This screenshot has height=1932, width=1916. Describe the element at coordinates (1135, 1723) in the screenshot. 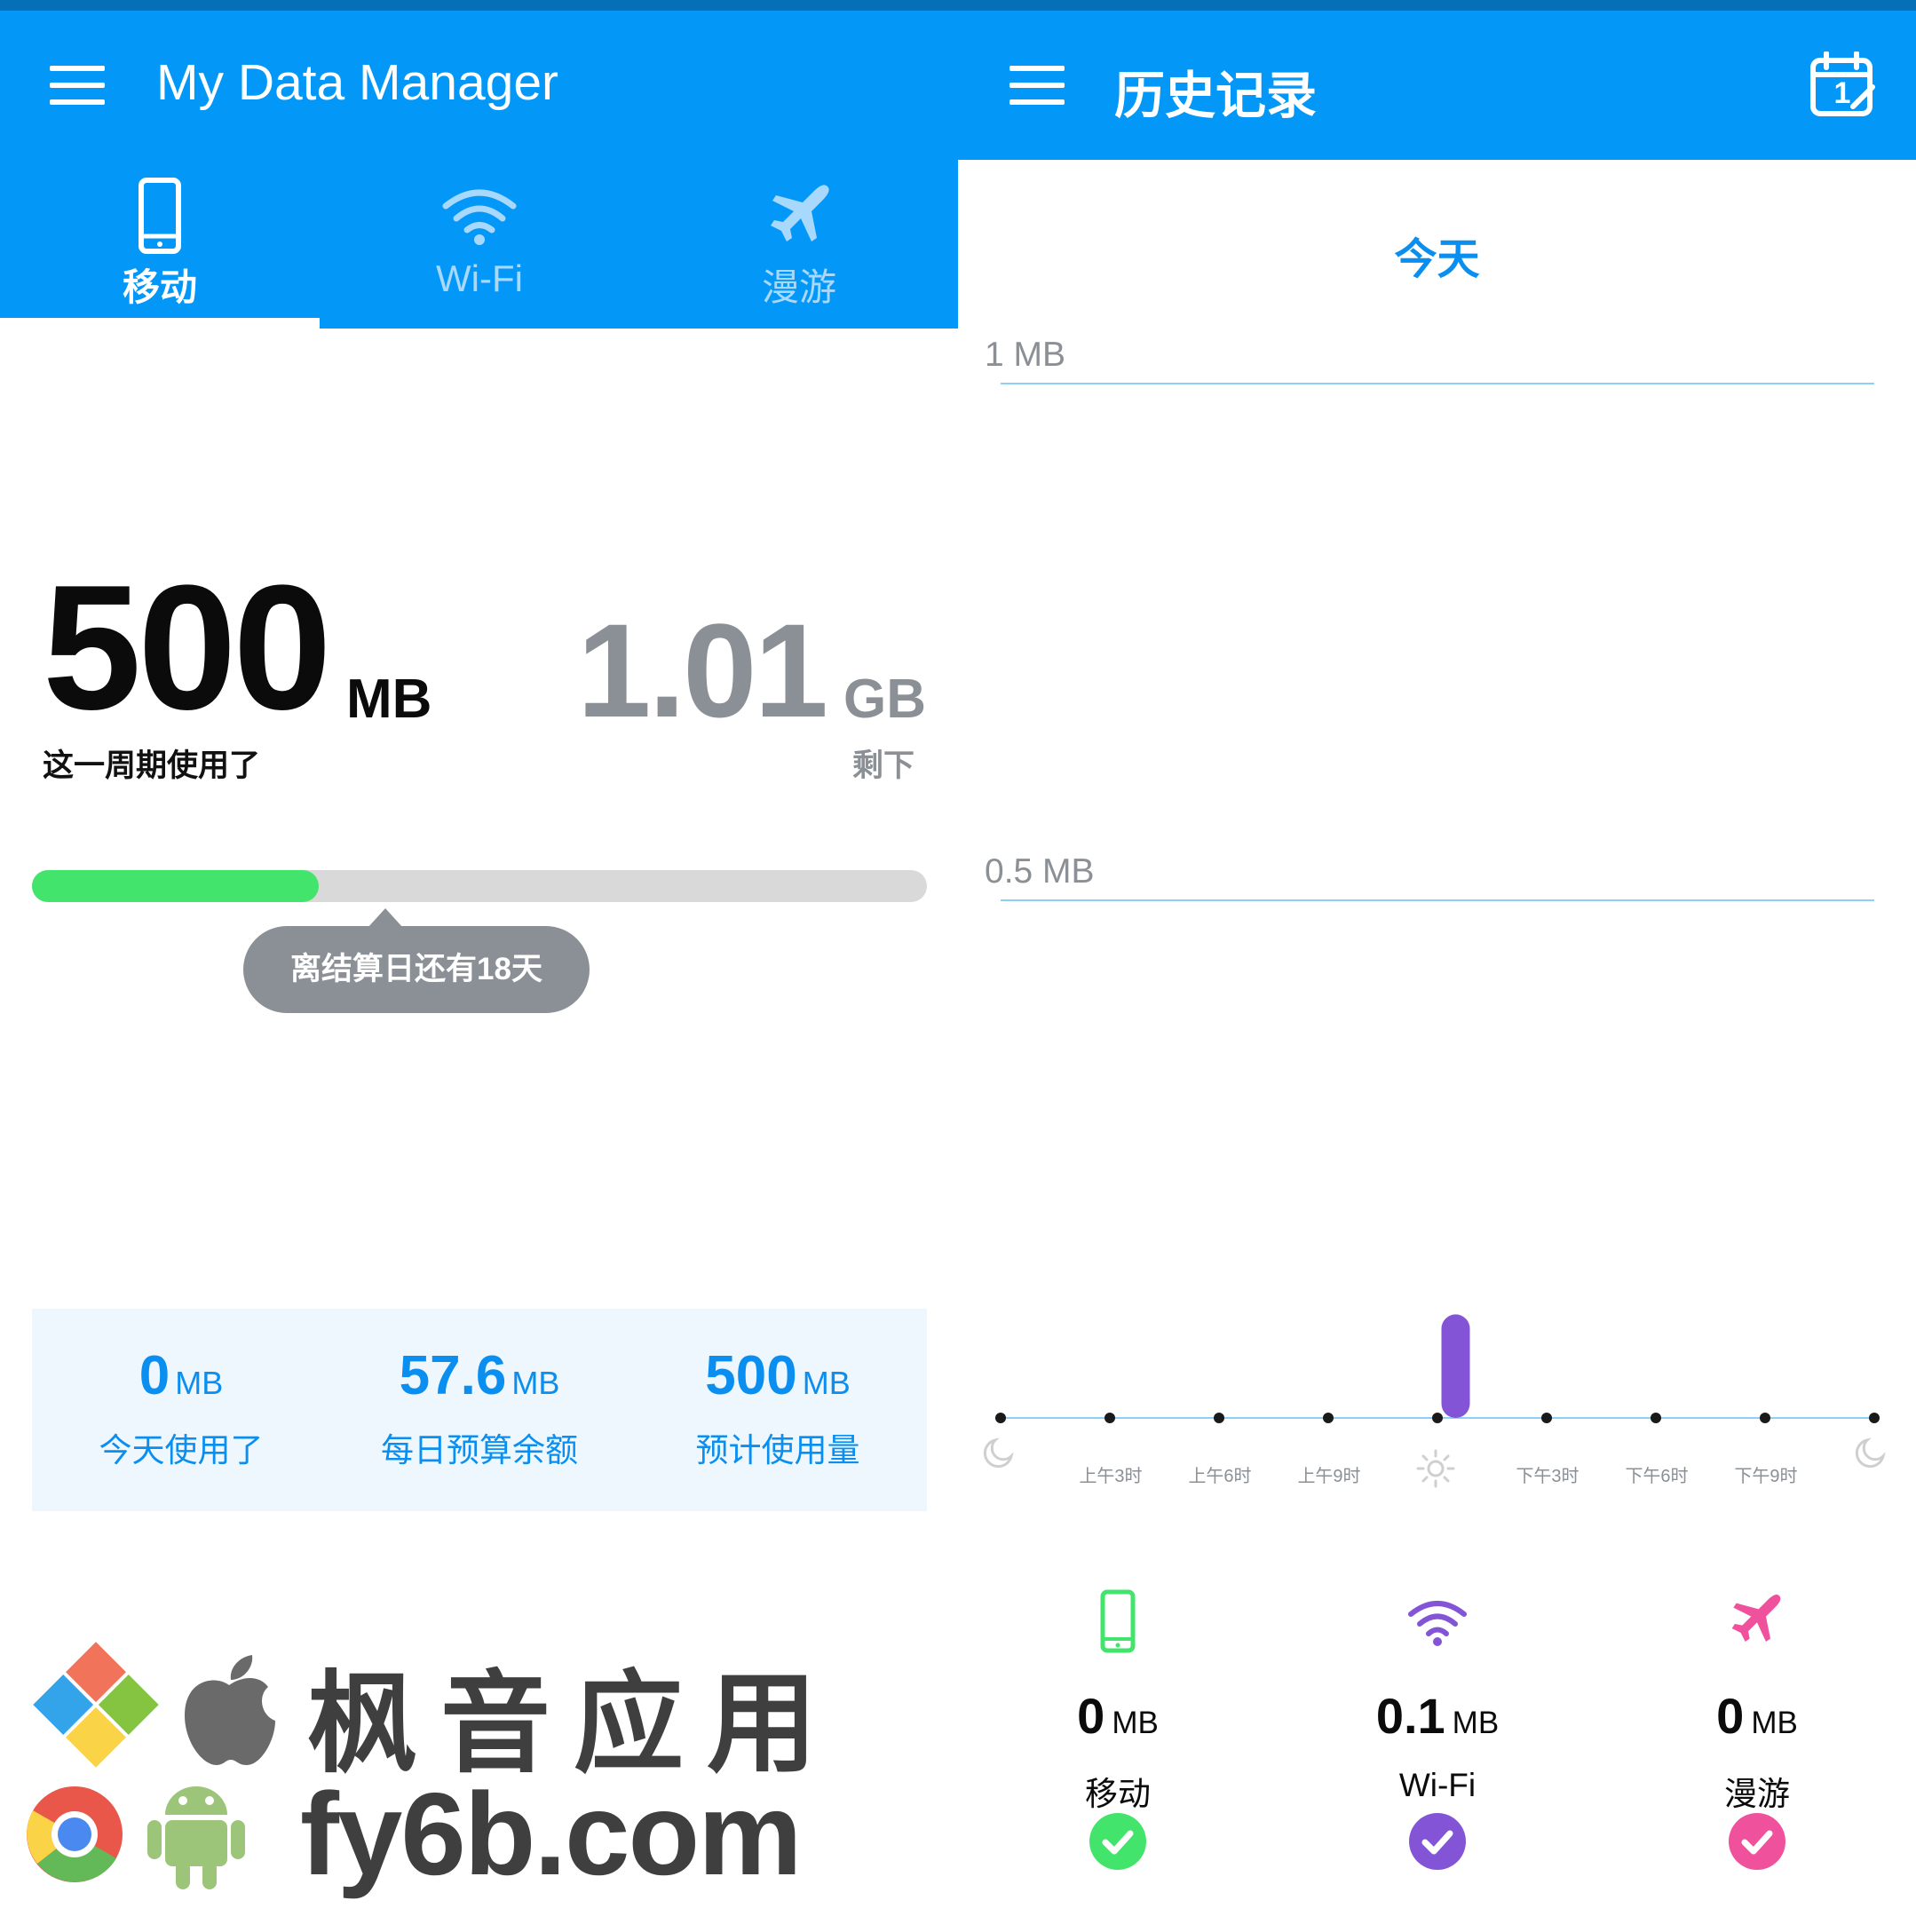

I see `legend-mobile-unit: MB` at that location.